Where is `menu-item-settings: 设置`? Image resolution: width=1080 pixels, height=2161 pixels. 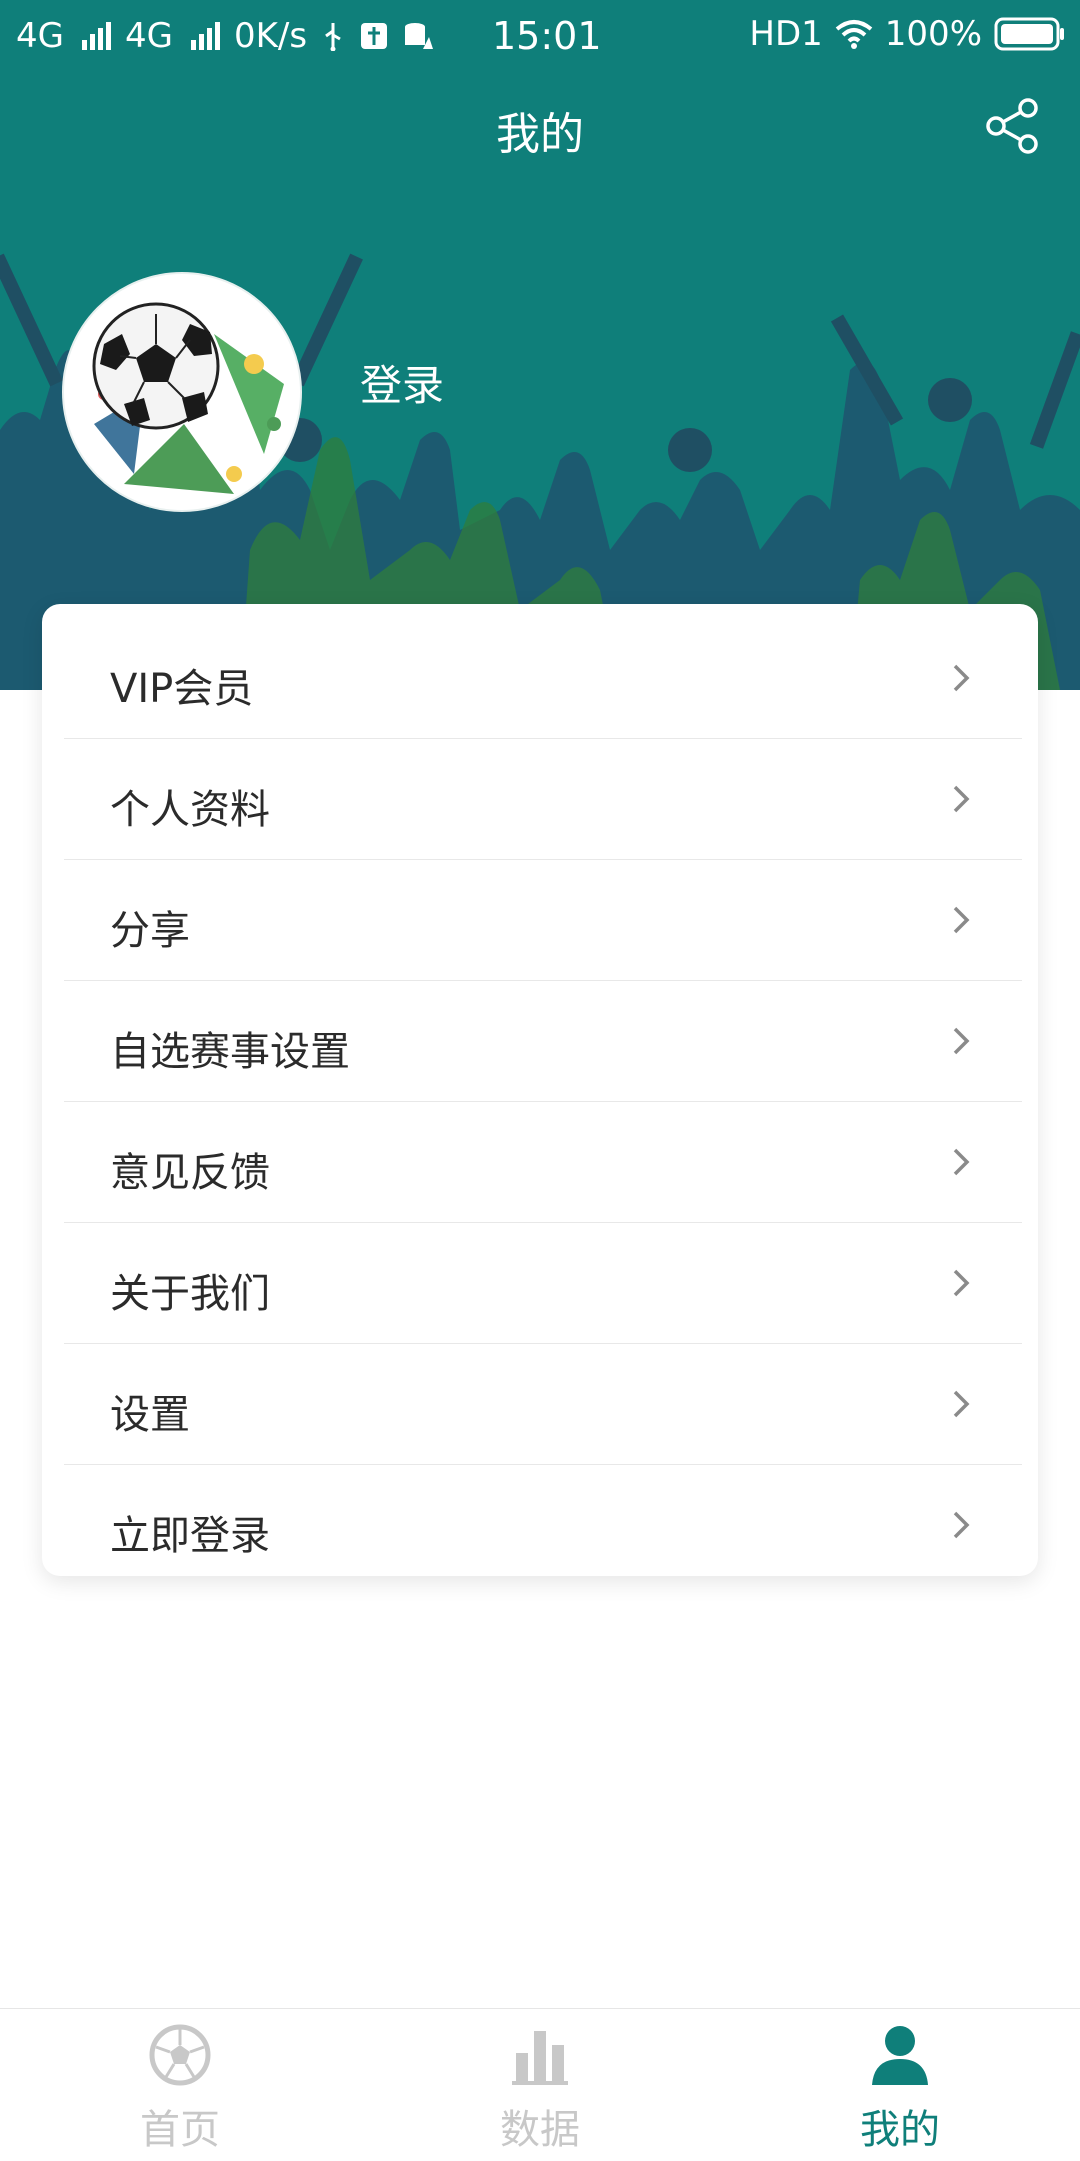
menu-item-settings: 设置 is located at coordinates (543, 1404).